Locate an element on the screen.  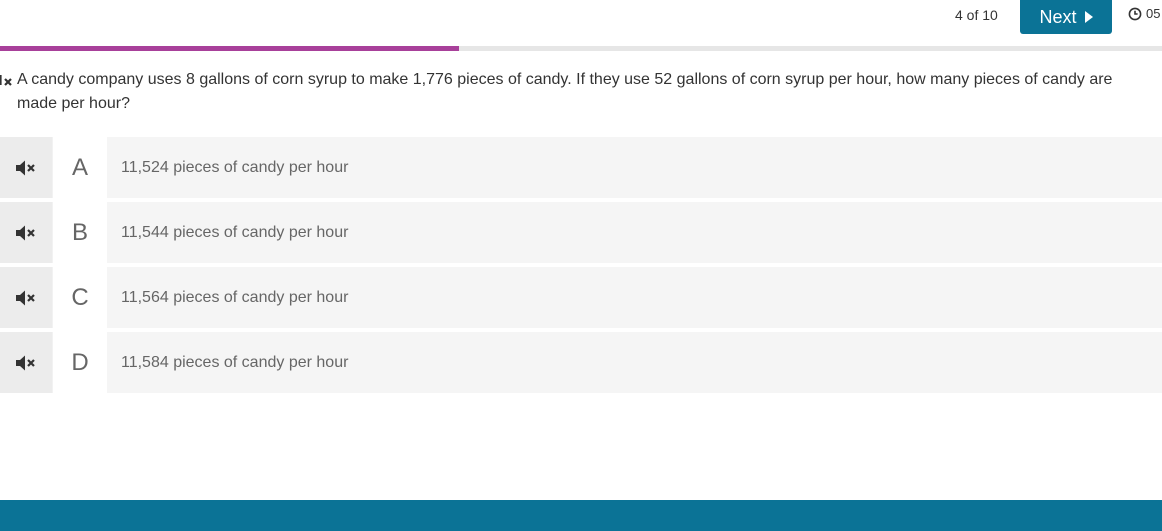
choice-c-audio-button is located at coordinates (26, 297).